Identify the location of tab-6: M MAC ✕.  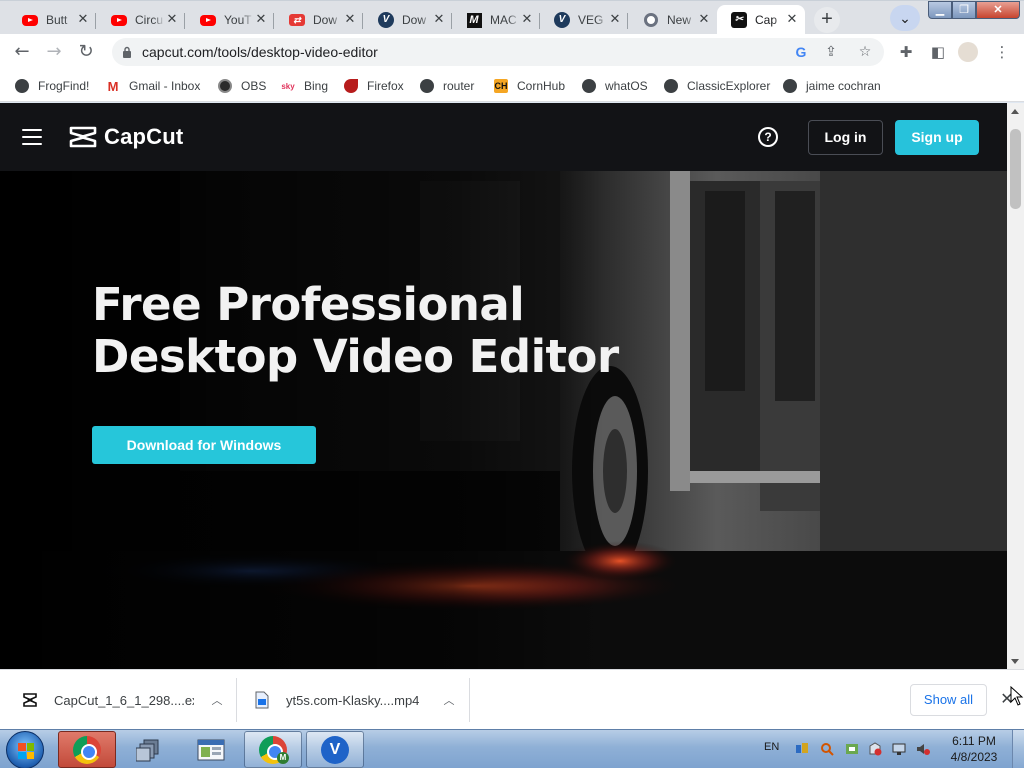
(496, 20).